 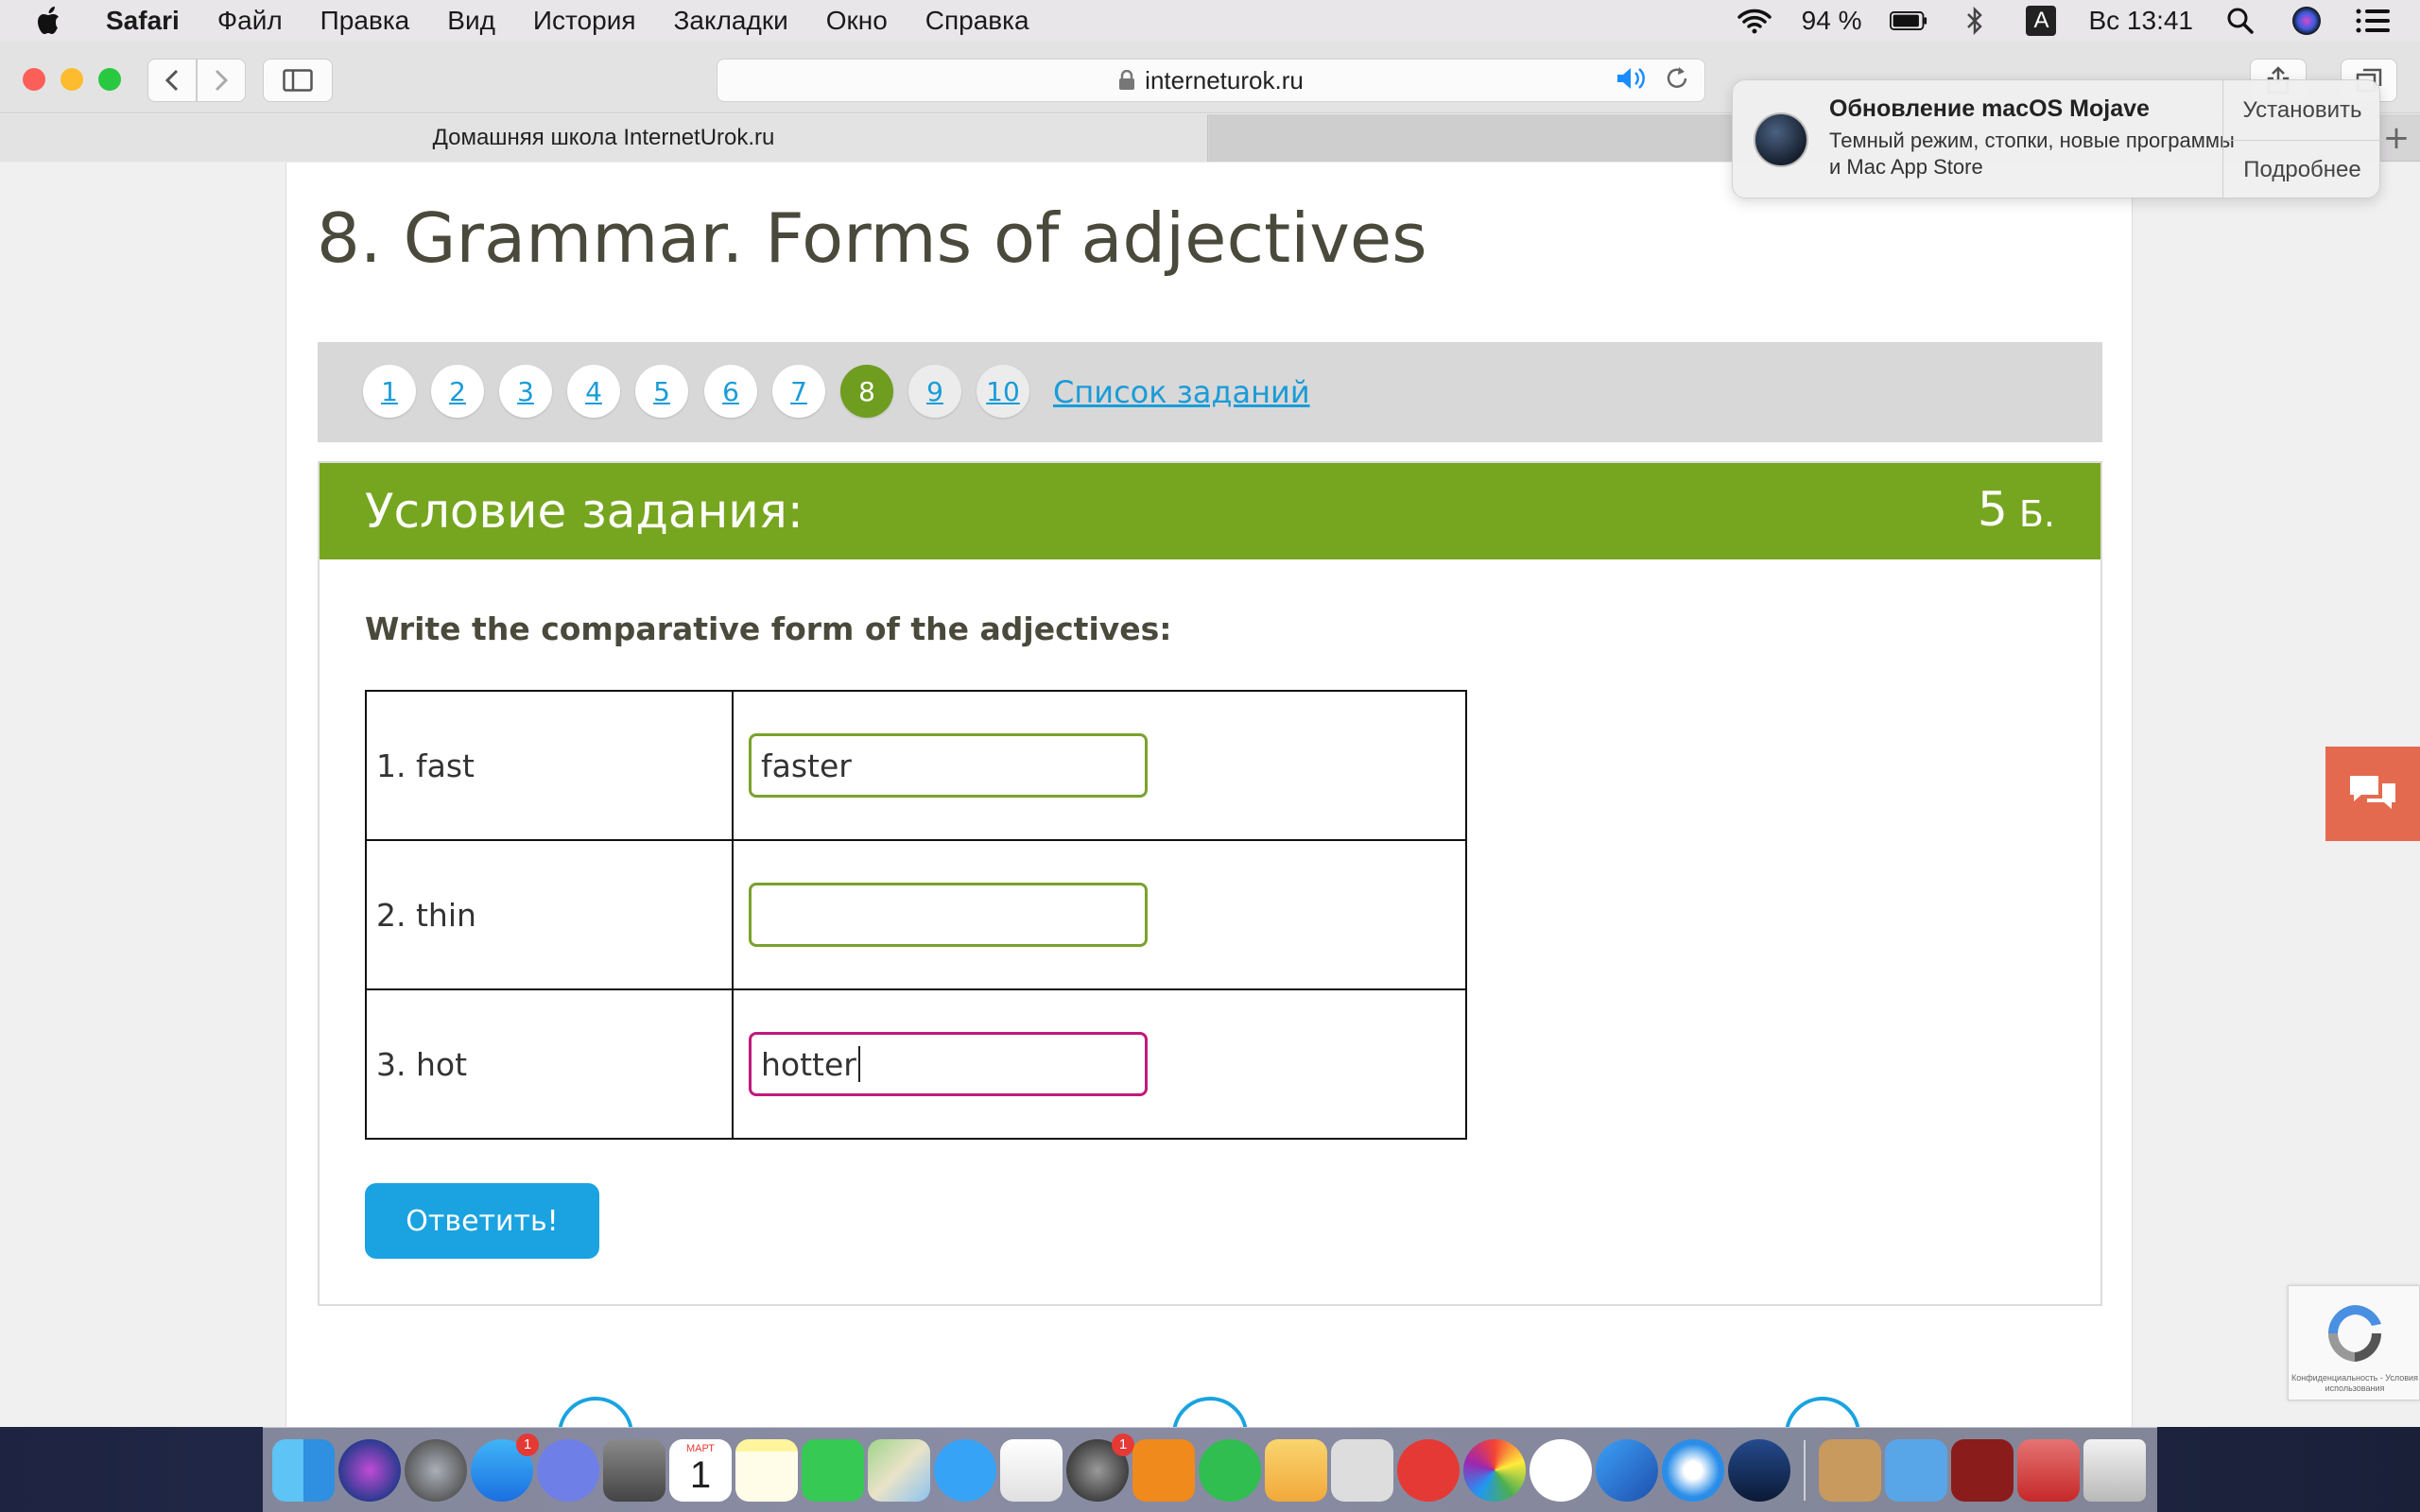 I want to click on app-store-icon: 1, so click(x=505, y=1467).